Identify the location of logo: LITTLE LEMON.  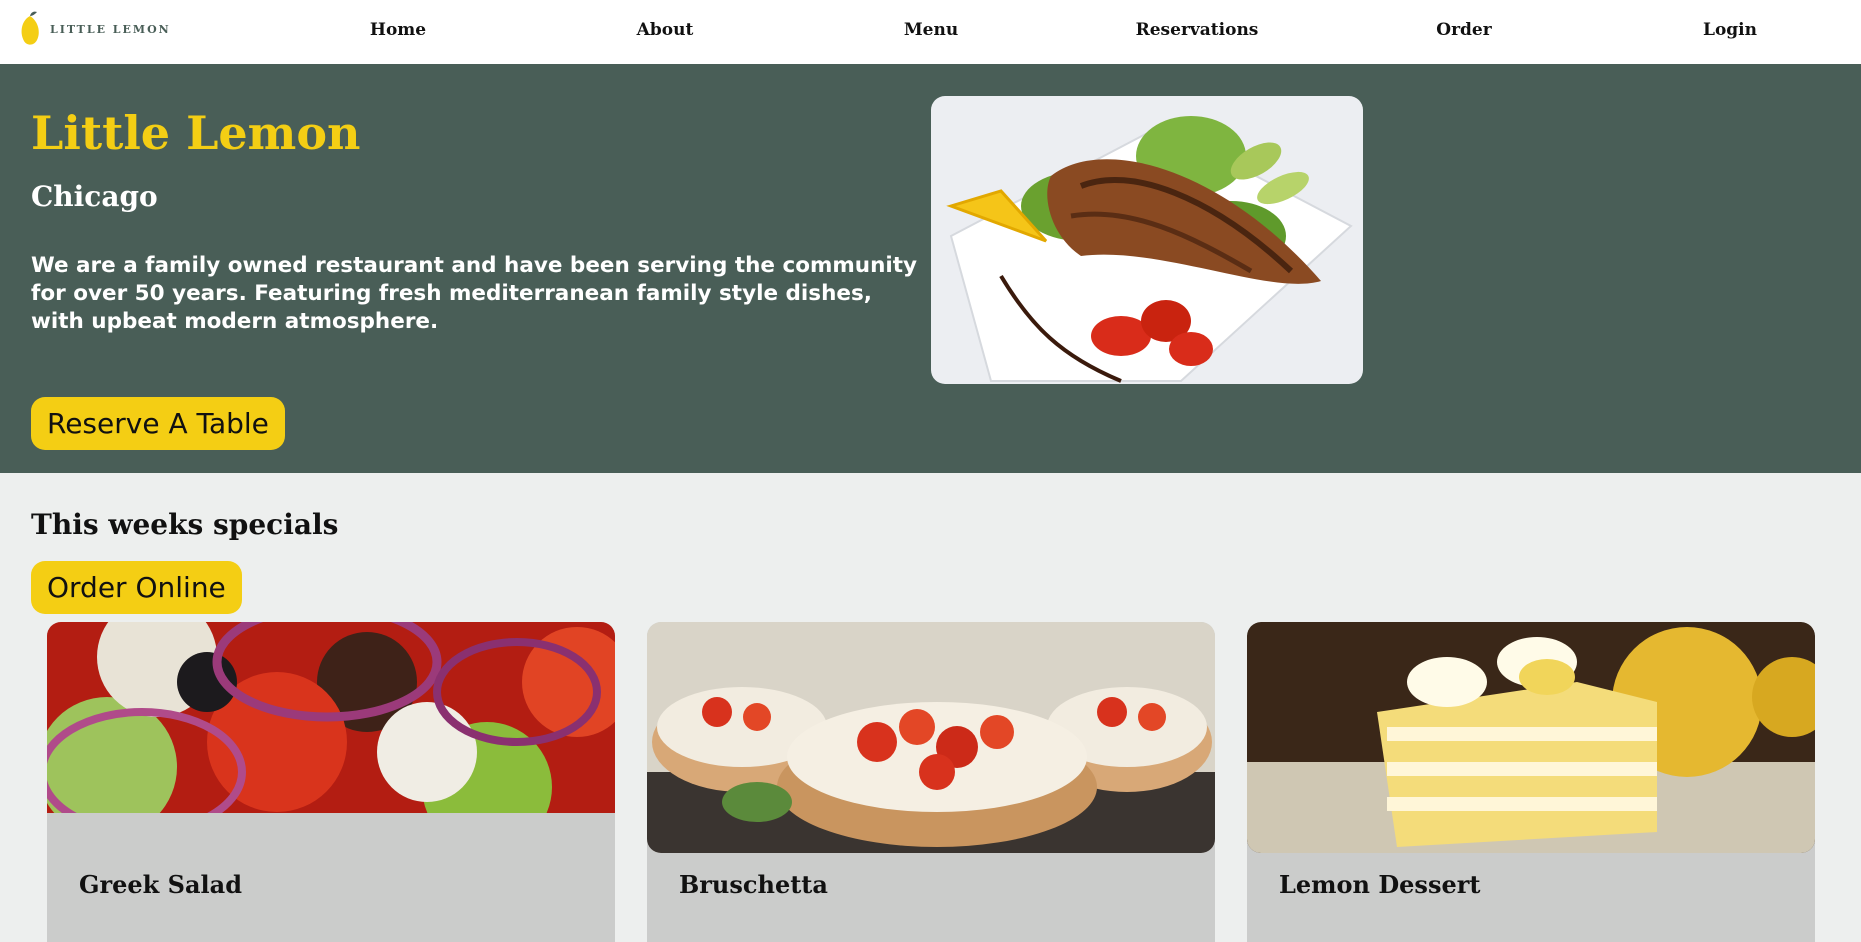
(94, 29).